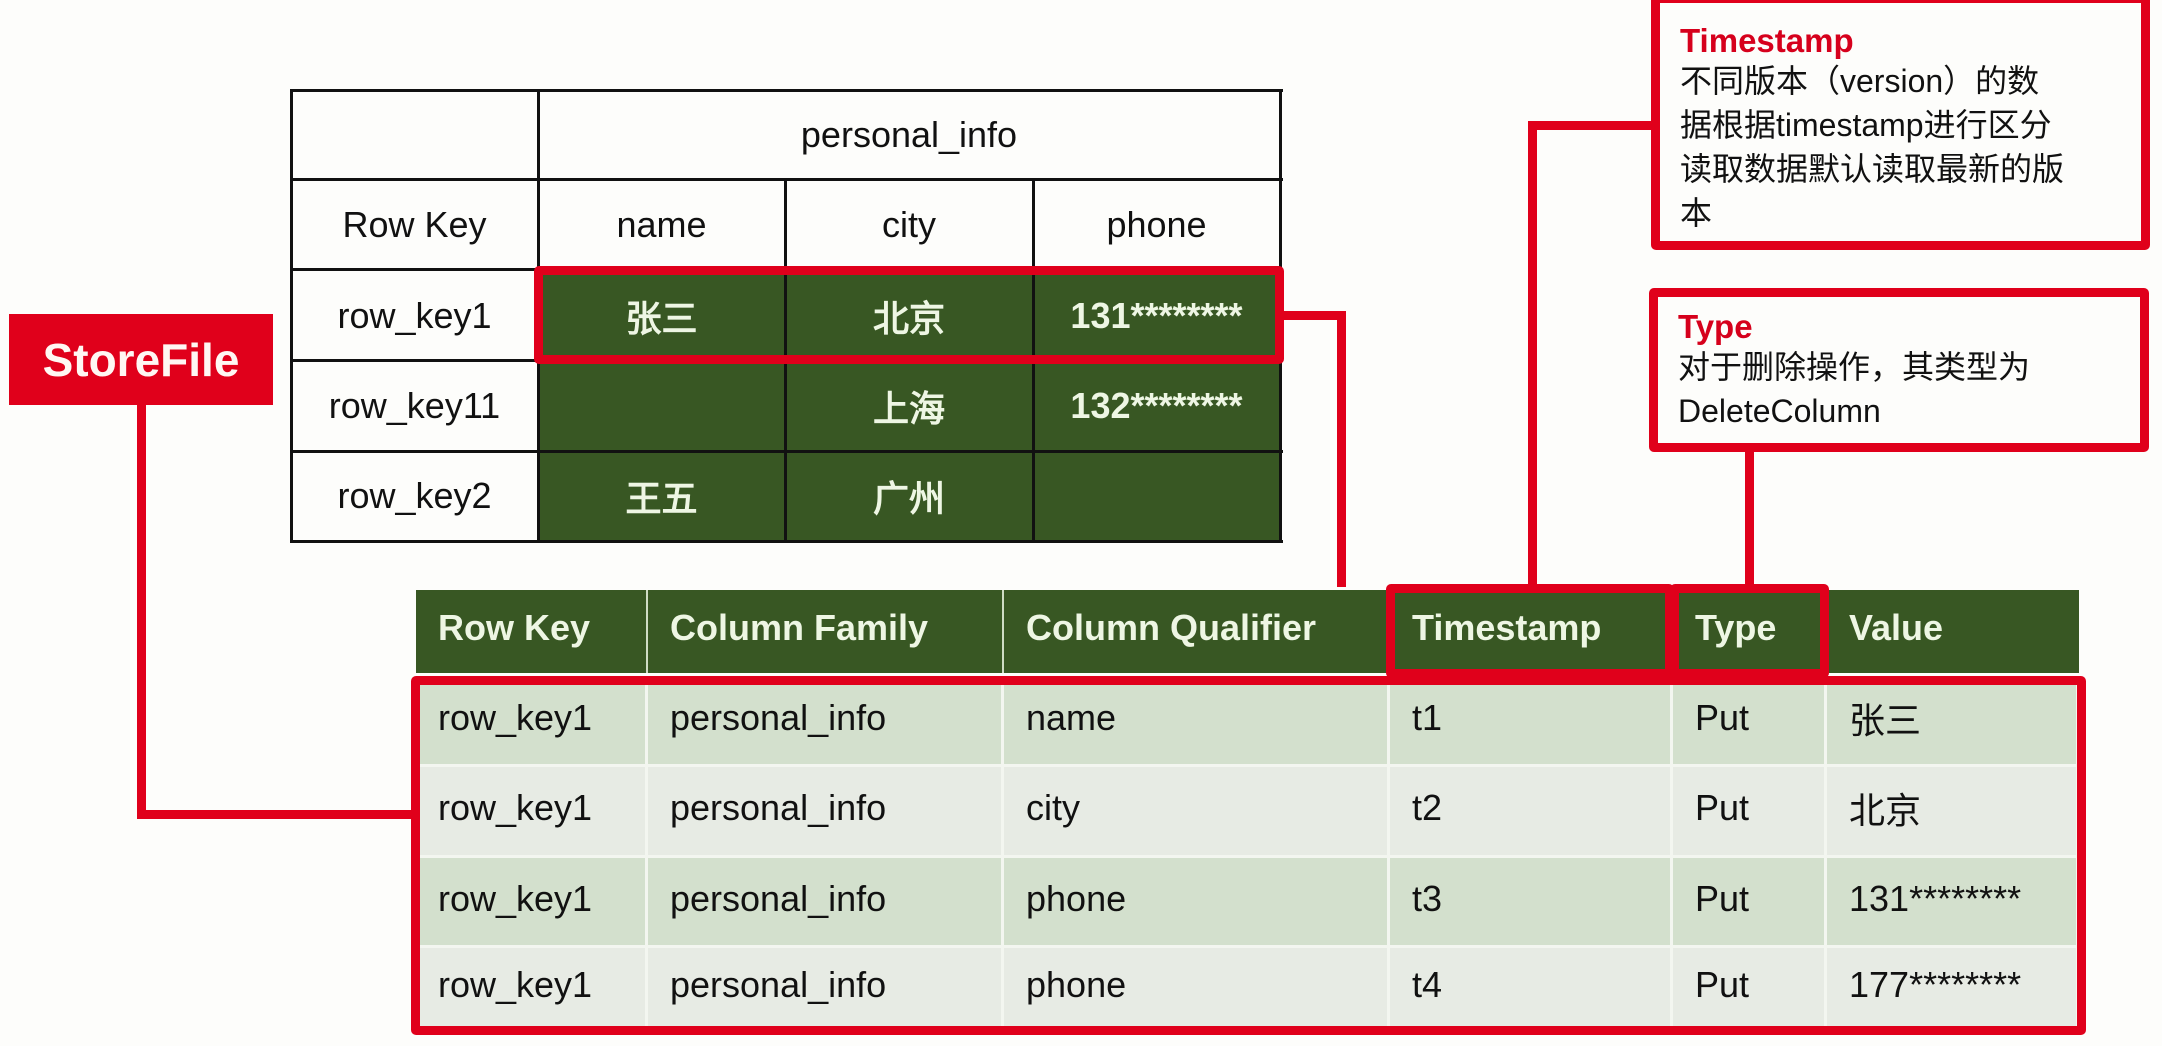 This screenshot has width=2162, height=1046. What do you see at coordinates (1156, 224) in the screenshot?
I see `column-header-phone: phone` at bounding box center [1156, 224].